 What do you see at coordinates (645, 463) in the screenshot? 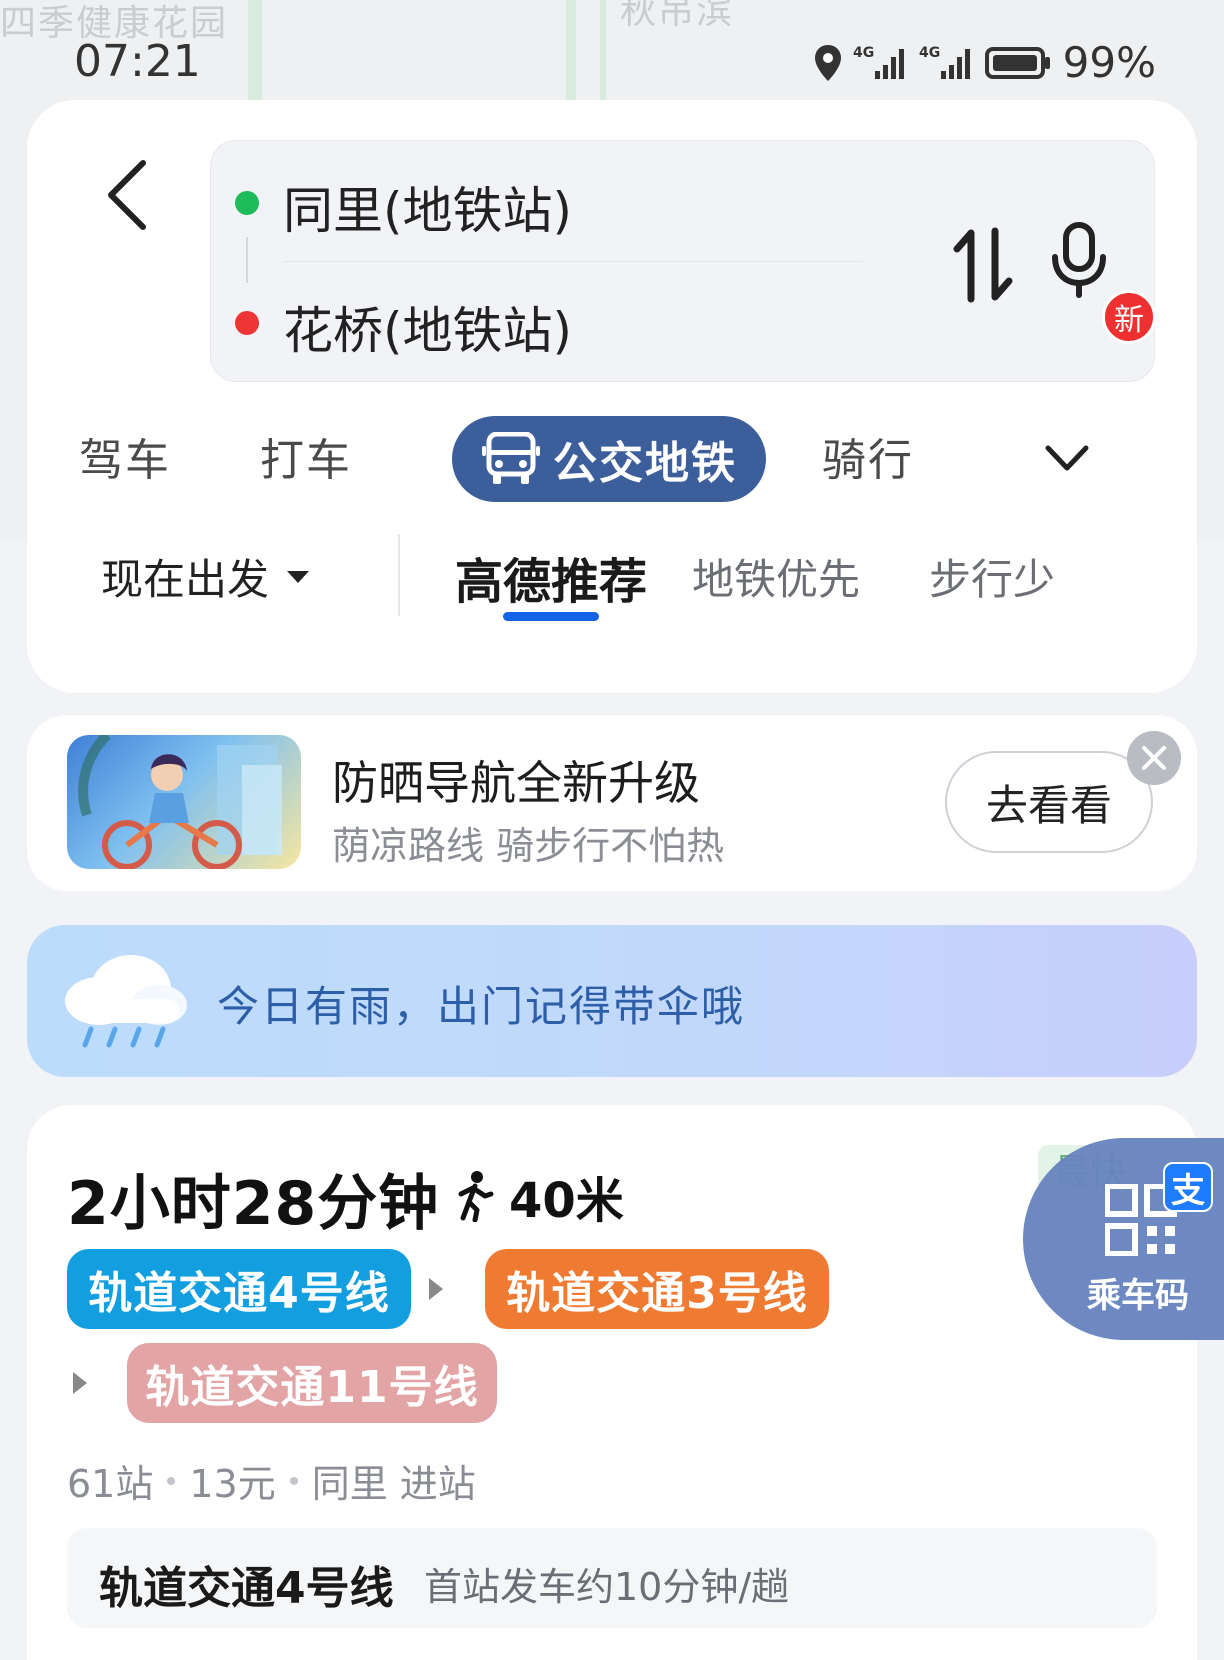
I see `tab-transit-label: 公交地铁` at bounding box center [645, 463].